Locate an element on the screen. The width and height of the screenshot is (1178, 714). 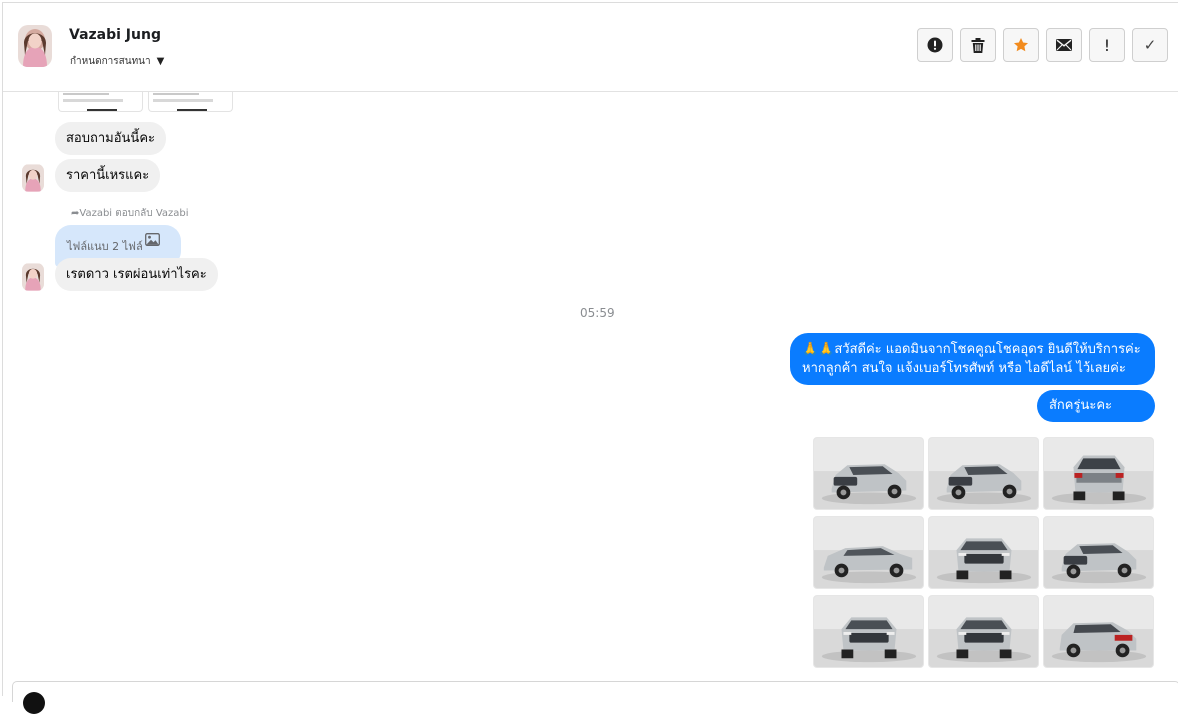
exclamation-circle-icon is located at coordinates (935, 45).